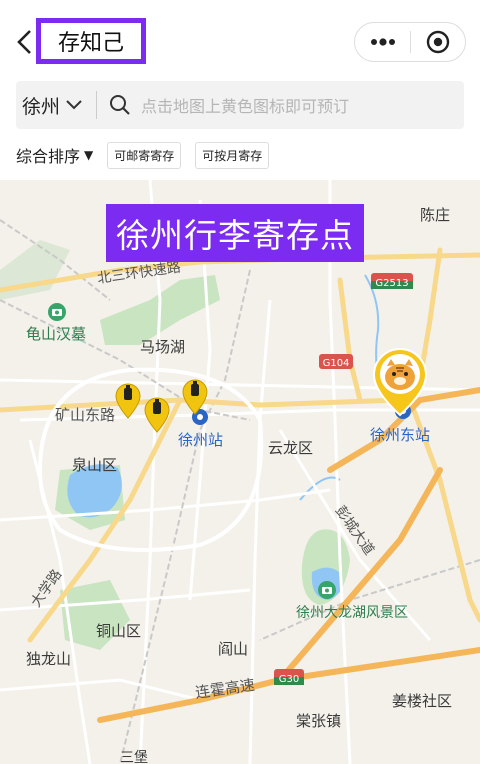  I want to click on place-label: 铜山区, so click(118, 631).